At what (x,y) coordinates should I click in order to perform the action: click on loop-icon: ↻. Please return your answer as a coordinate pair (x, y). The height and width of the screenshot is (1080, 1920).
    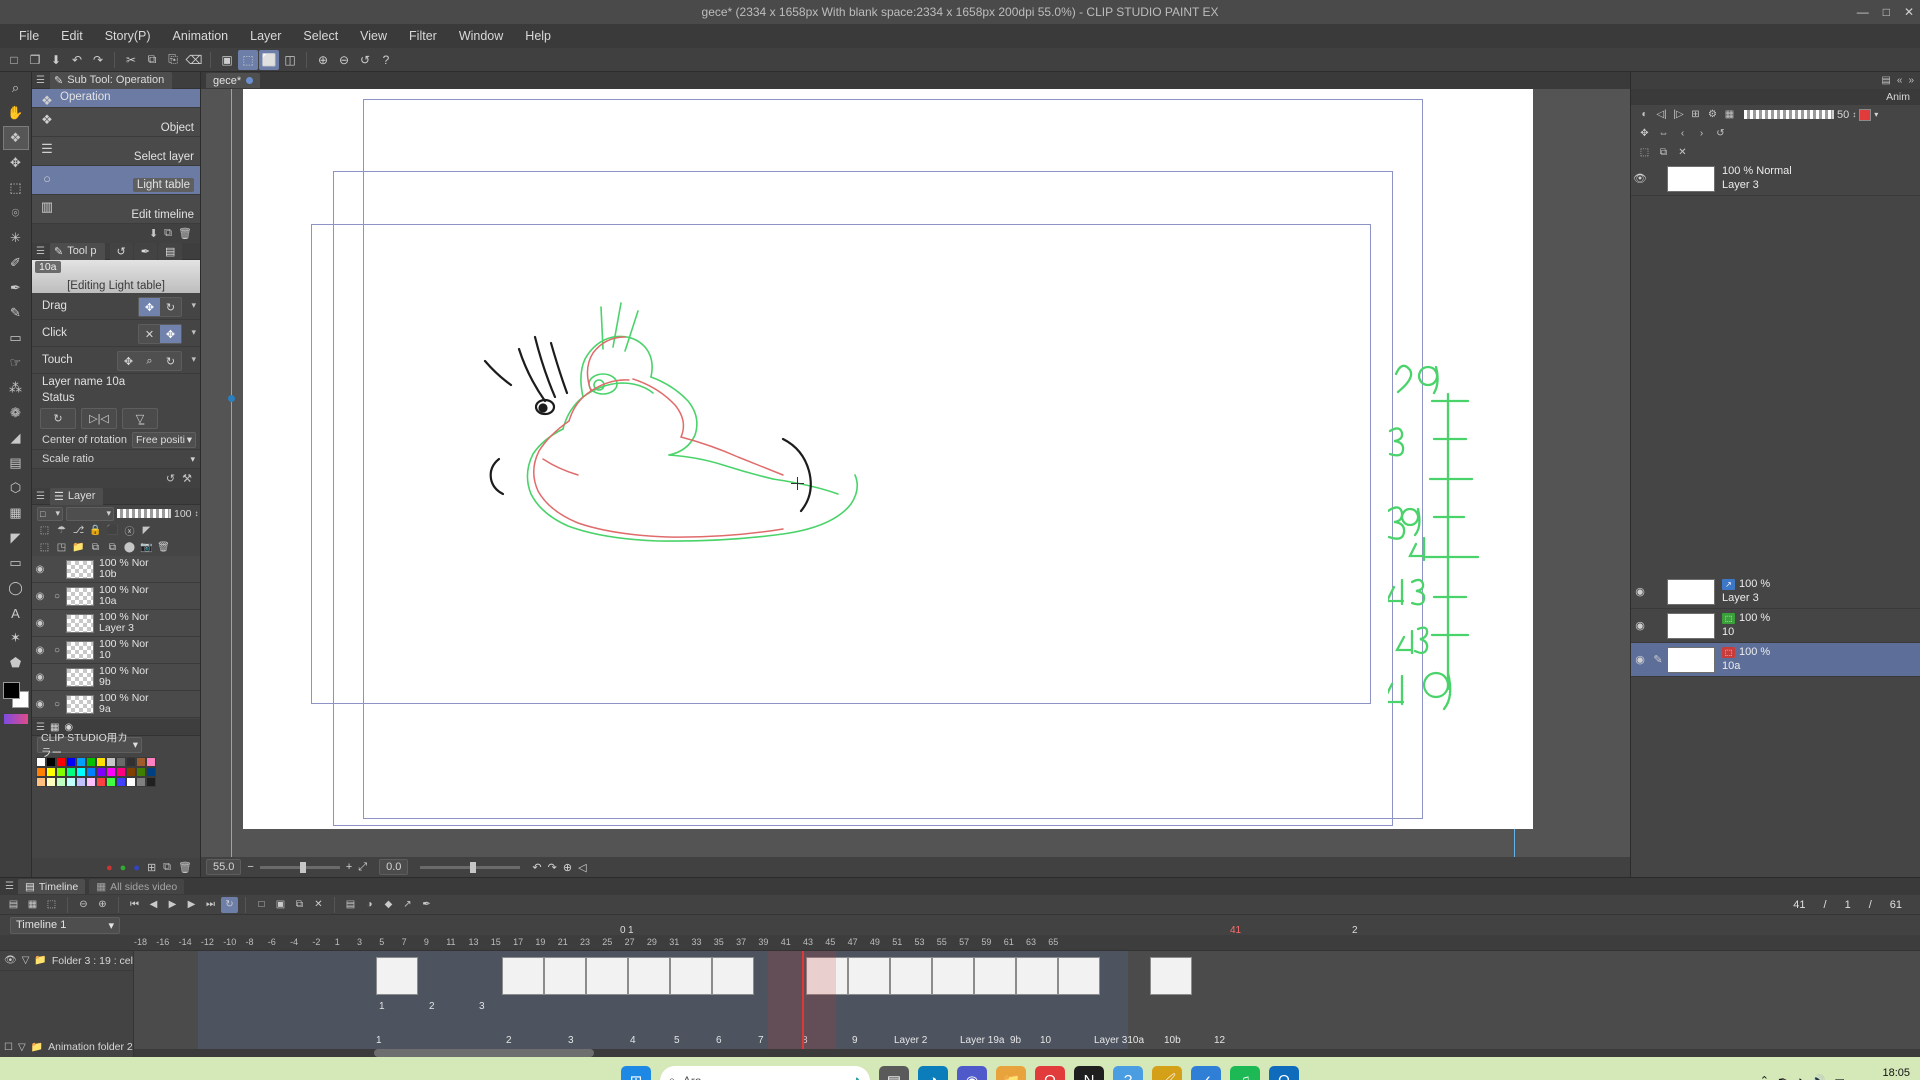
    Looking at the image, I should click on (229, 904).